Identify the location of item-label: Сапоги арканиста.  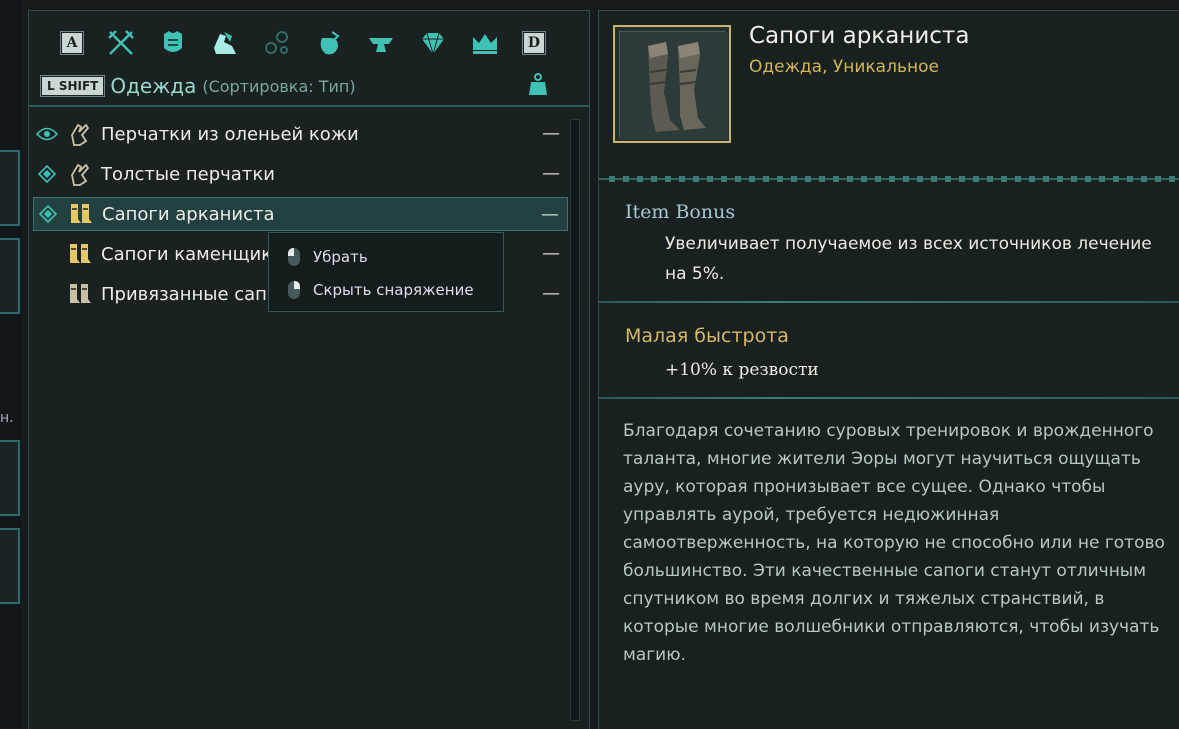
(188, 214).